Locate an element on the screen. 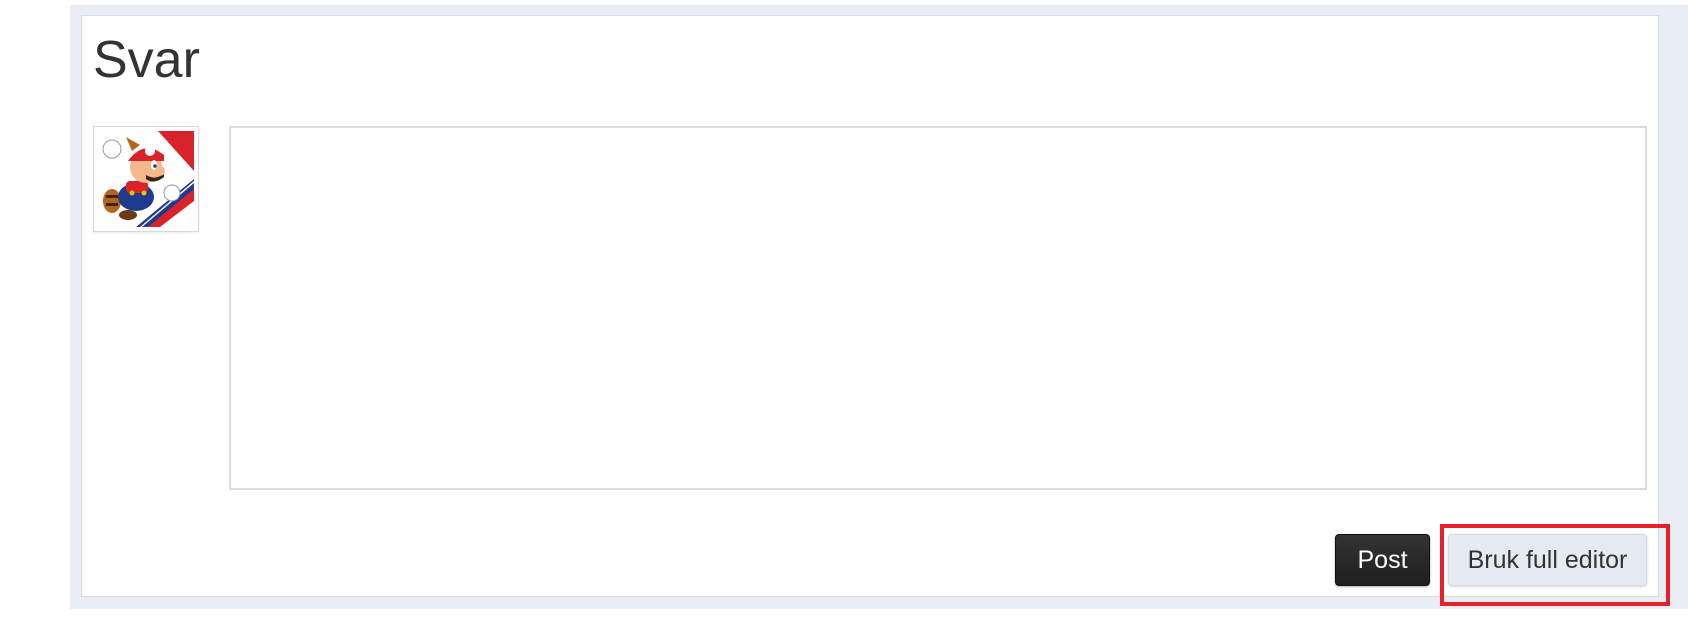  mario-avatar-icon is located at coordinates (146, 179).